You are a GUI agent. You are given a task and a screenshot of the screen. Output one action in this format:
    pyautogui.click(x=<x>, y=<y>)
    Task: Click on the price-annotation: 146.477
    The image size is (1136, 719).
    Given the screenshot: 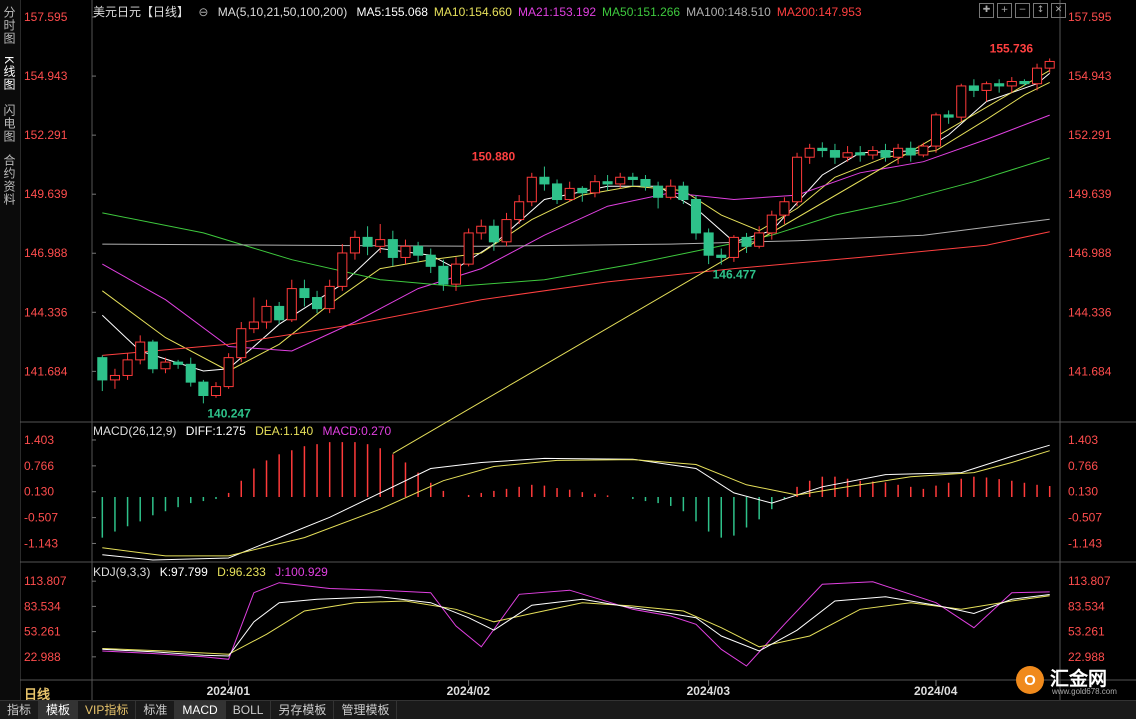 What is the action you would take?
    pyautogui.click(x=735, y=275)
    